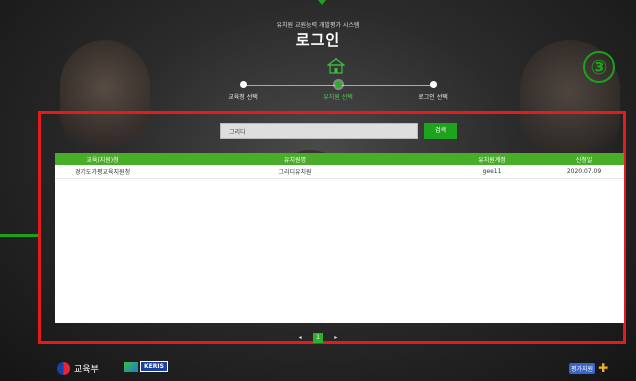 This screenshot has height=381, width=636. I want to click on column-header-office: 교육(지원)청, so click(102, 160).